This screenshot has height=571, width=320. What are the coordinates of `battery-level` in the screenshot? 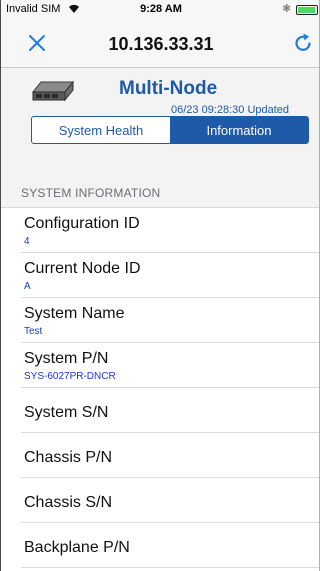 It's located at (307, 10).